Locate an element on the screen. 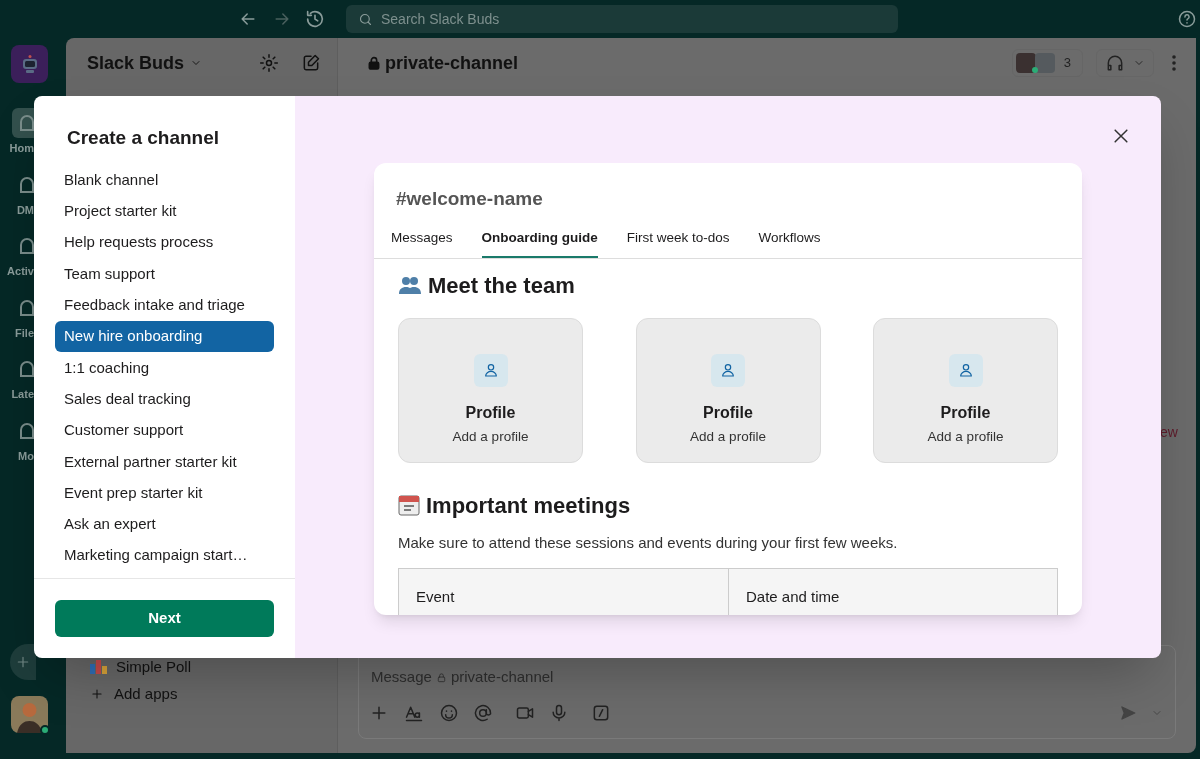  avatar is located at coordinates (29, 714).